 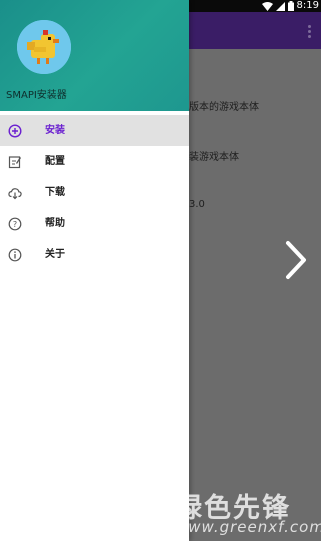 I want to click on watermark-url: www.greenxf.com, so click(x=248, y=527).